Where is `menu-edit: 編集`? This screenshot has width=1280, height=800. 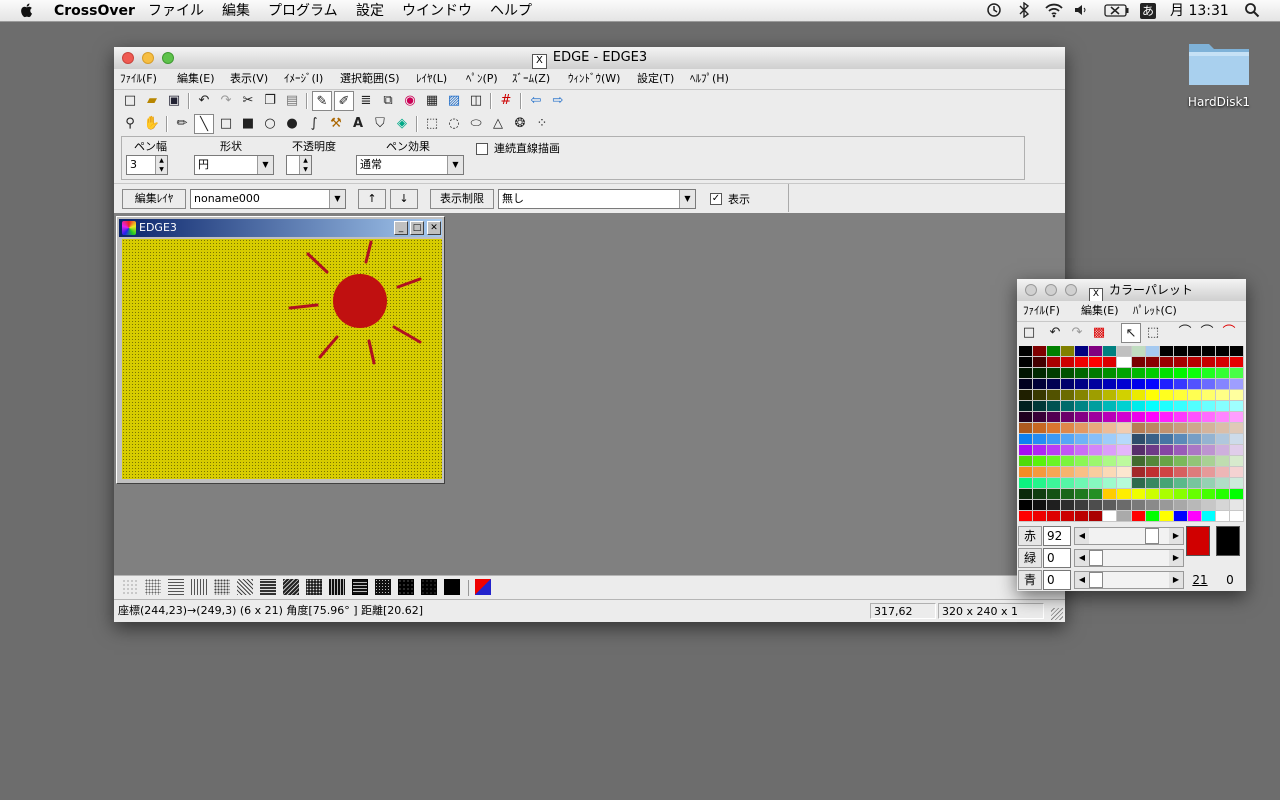
menu-edit: 編集 is located at coordinates (236, 11).